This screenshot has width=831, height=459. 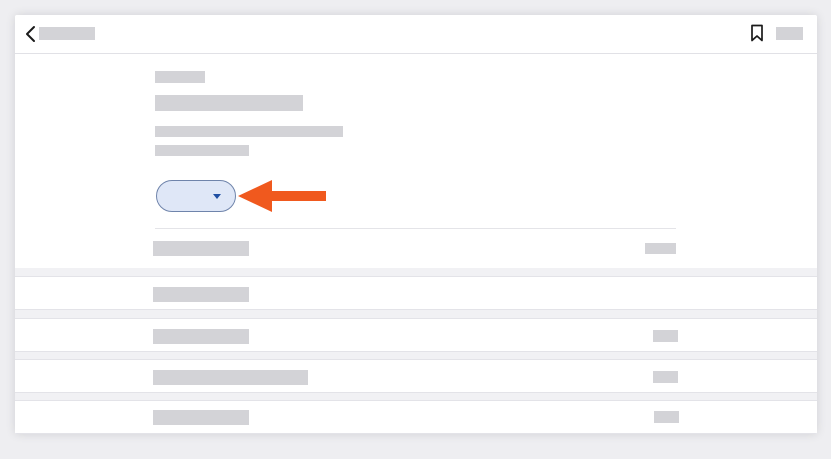 I want to click on back-link-label, so click(x=67, y=33).